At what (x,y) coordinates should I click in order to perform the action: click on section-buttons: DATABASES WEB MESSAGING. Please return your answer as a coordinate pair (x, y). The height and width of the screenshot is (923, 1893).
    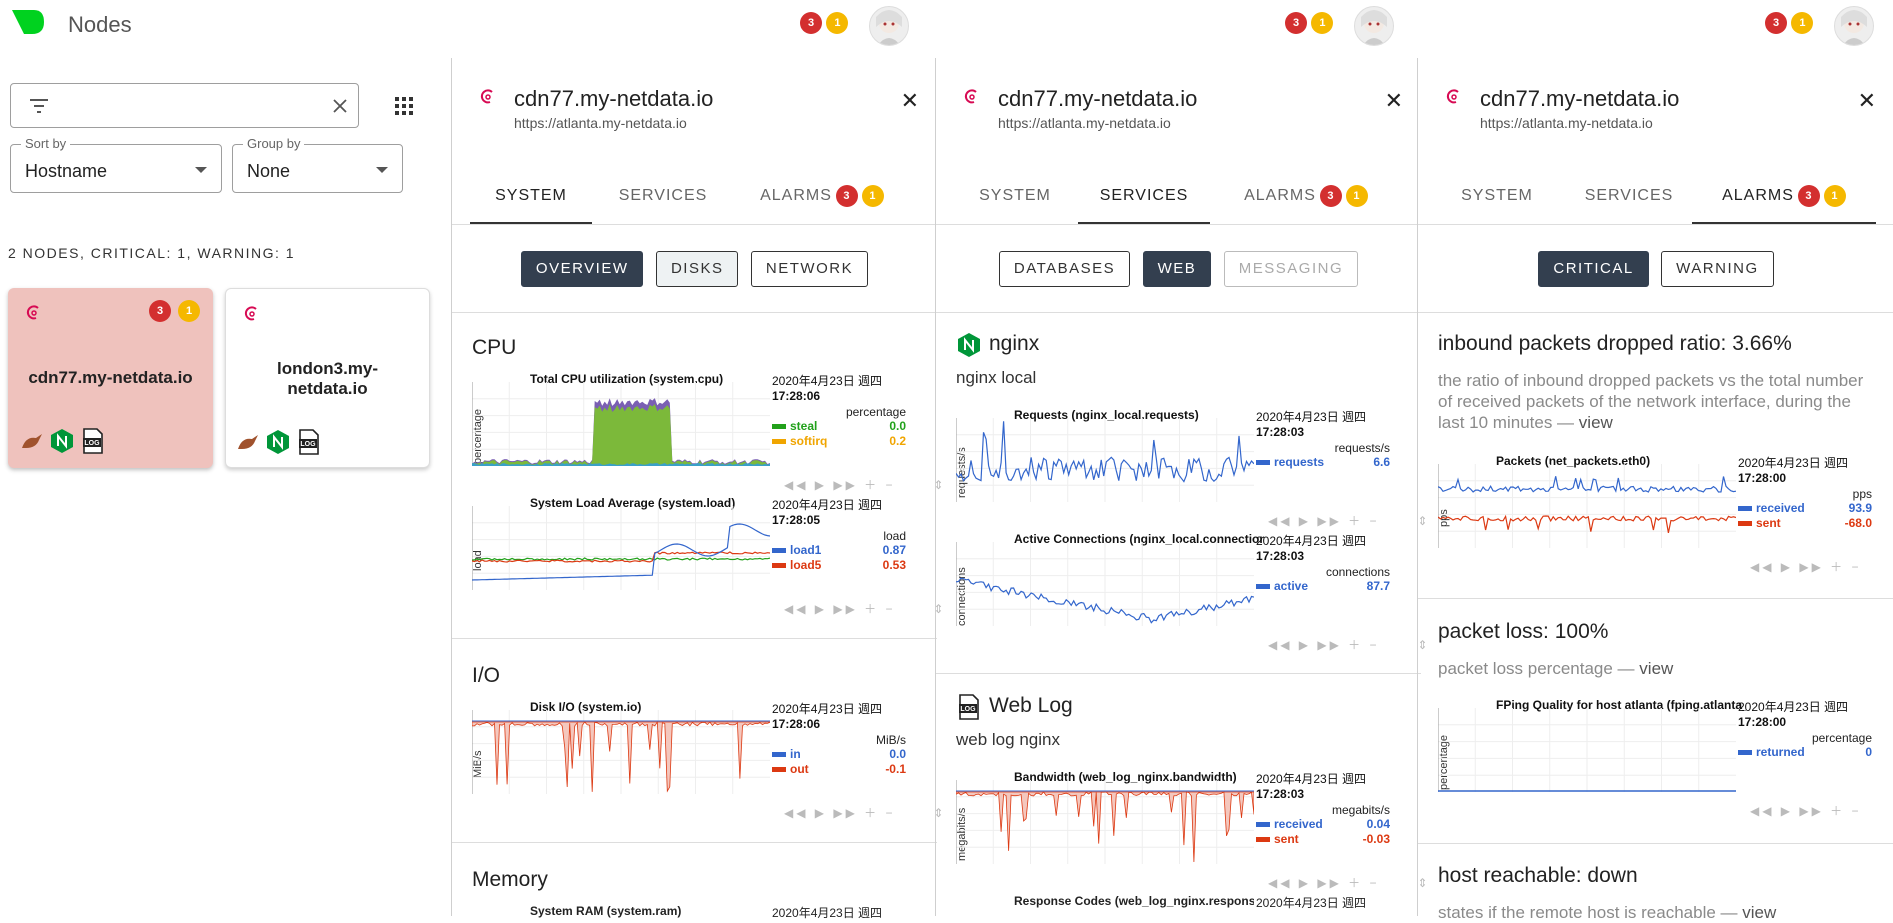
    Looking at the image, I should click on (1178, 269).